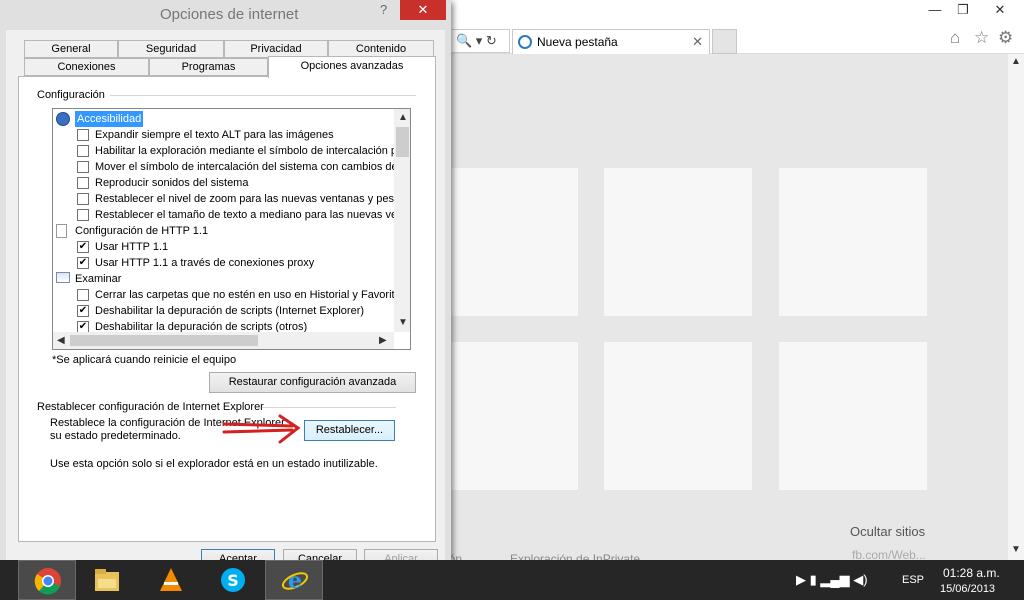 The image size is (1024, 600). I want to click on close-button: ✕, so click(1000, 10).